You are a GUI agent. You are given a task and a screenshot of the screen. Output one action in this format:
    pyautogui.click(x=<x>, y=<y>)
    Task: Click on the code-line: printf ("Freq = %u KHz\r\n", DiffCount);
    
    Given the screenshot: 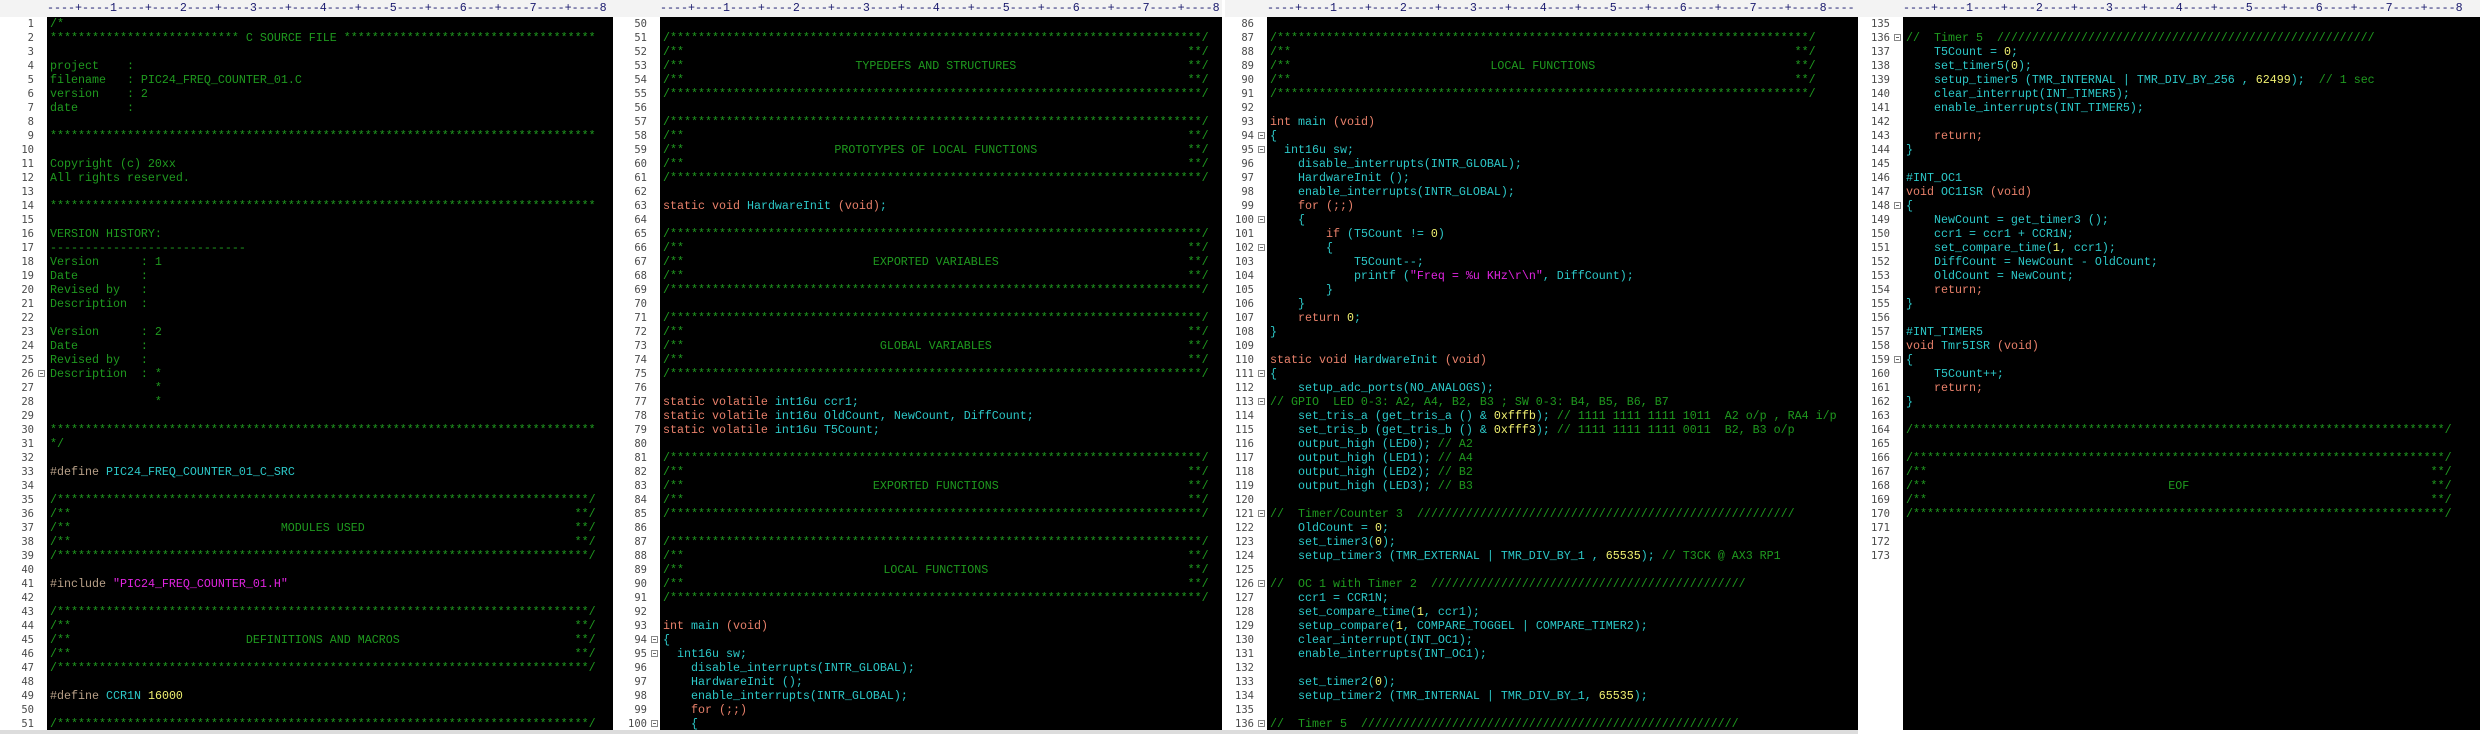 What is the action you would take?
    pyautogui.click(x=1562, y=276)
    